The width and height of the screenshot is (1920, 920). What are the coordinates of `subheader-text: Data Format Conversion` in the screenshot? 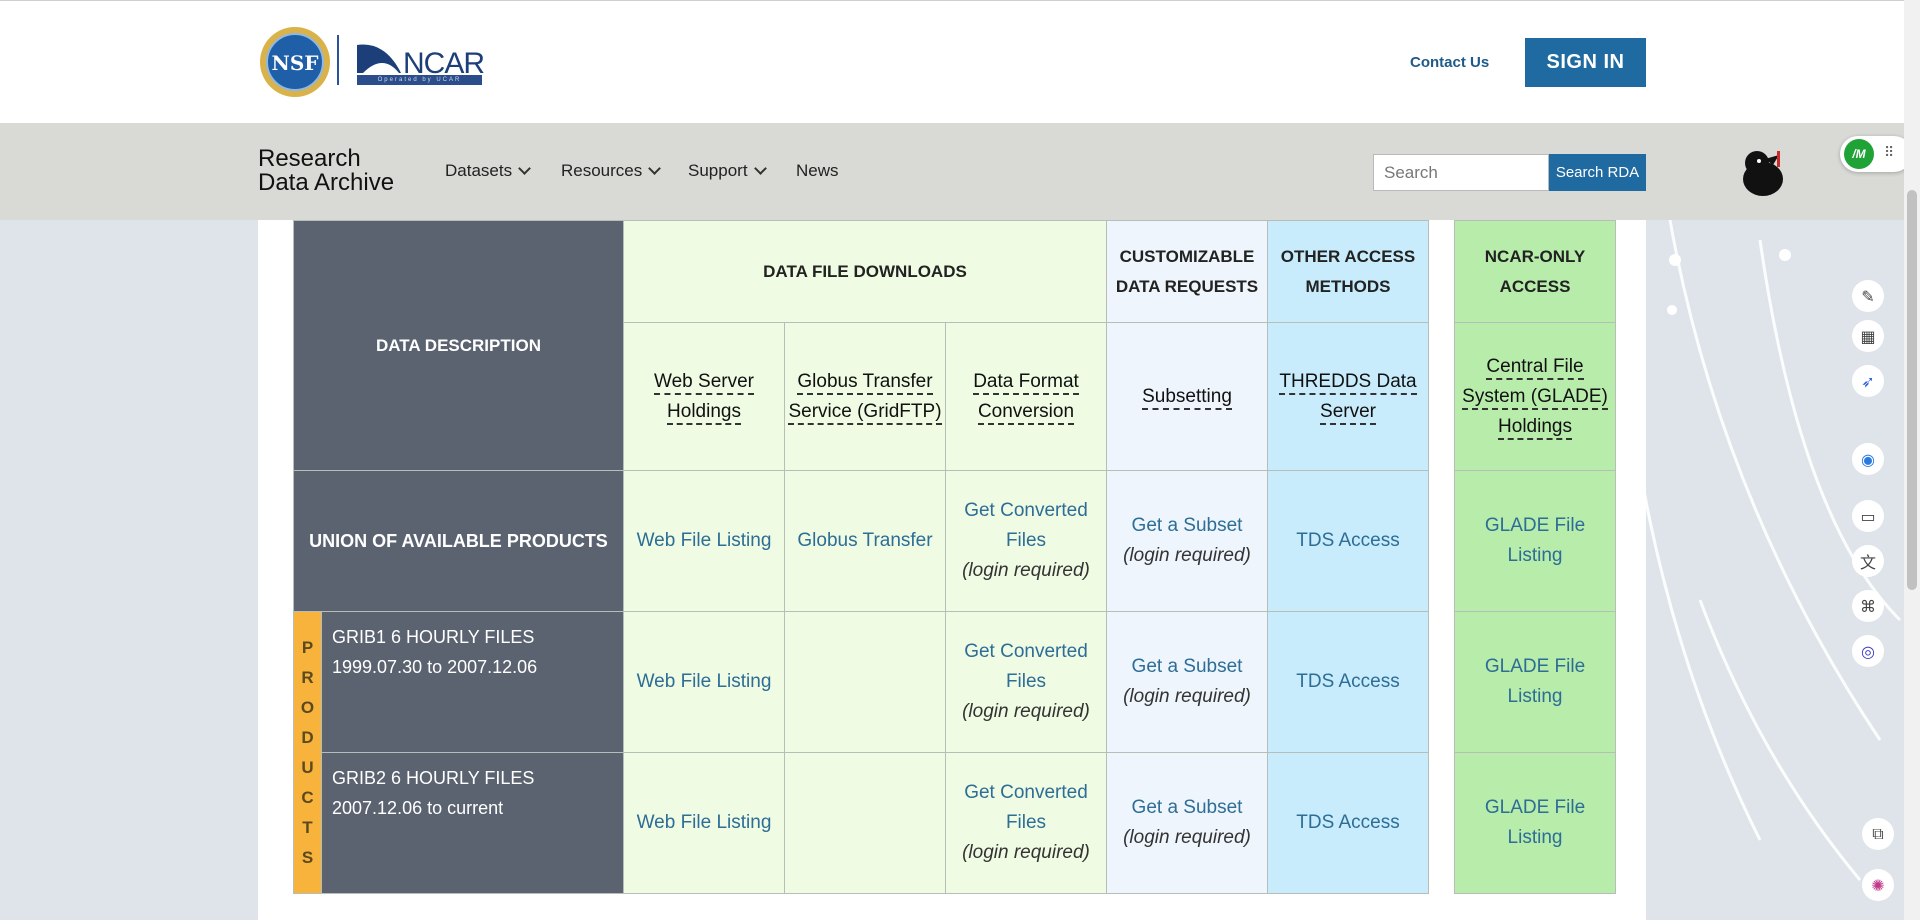 It's located at (1026, 397).